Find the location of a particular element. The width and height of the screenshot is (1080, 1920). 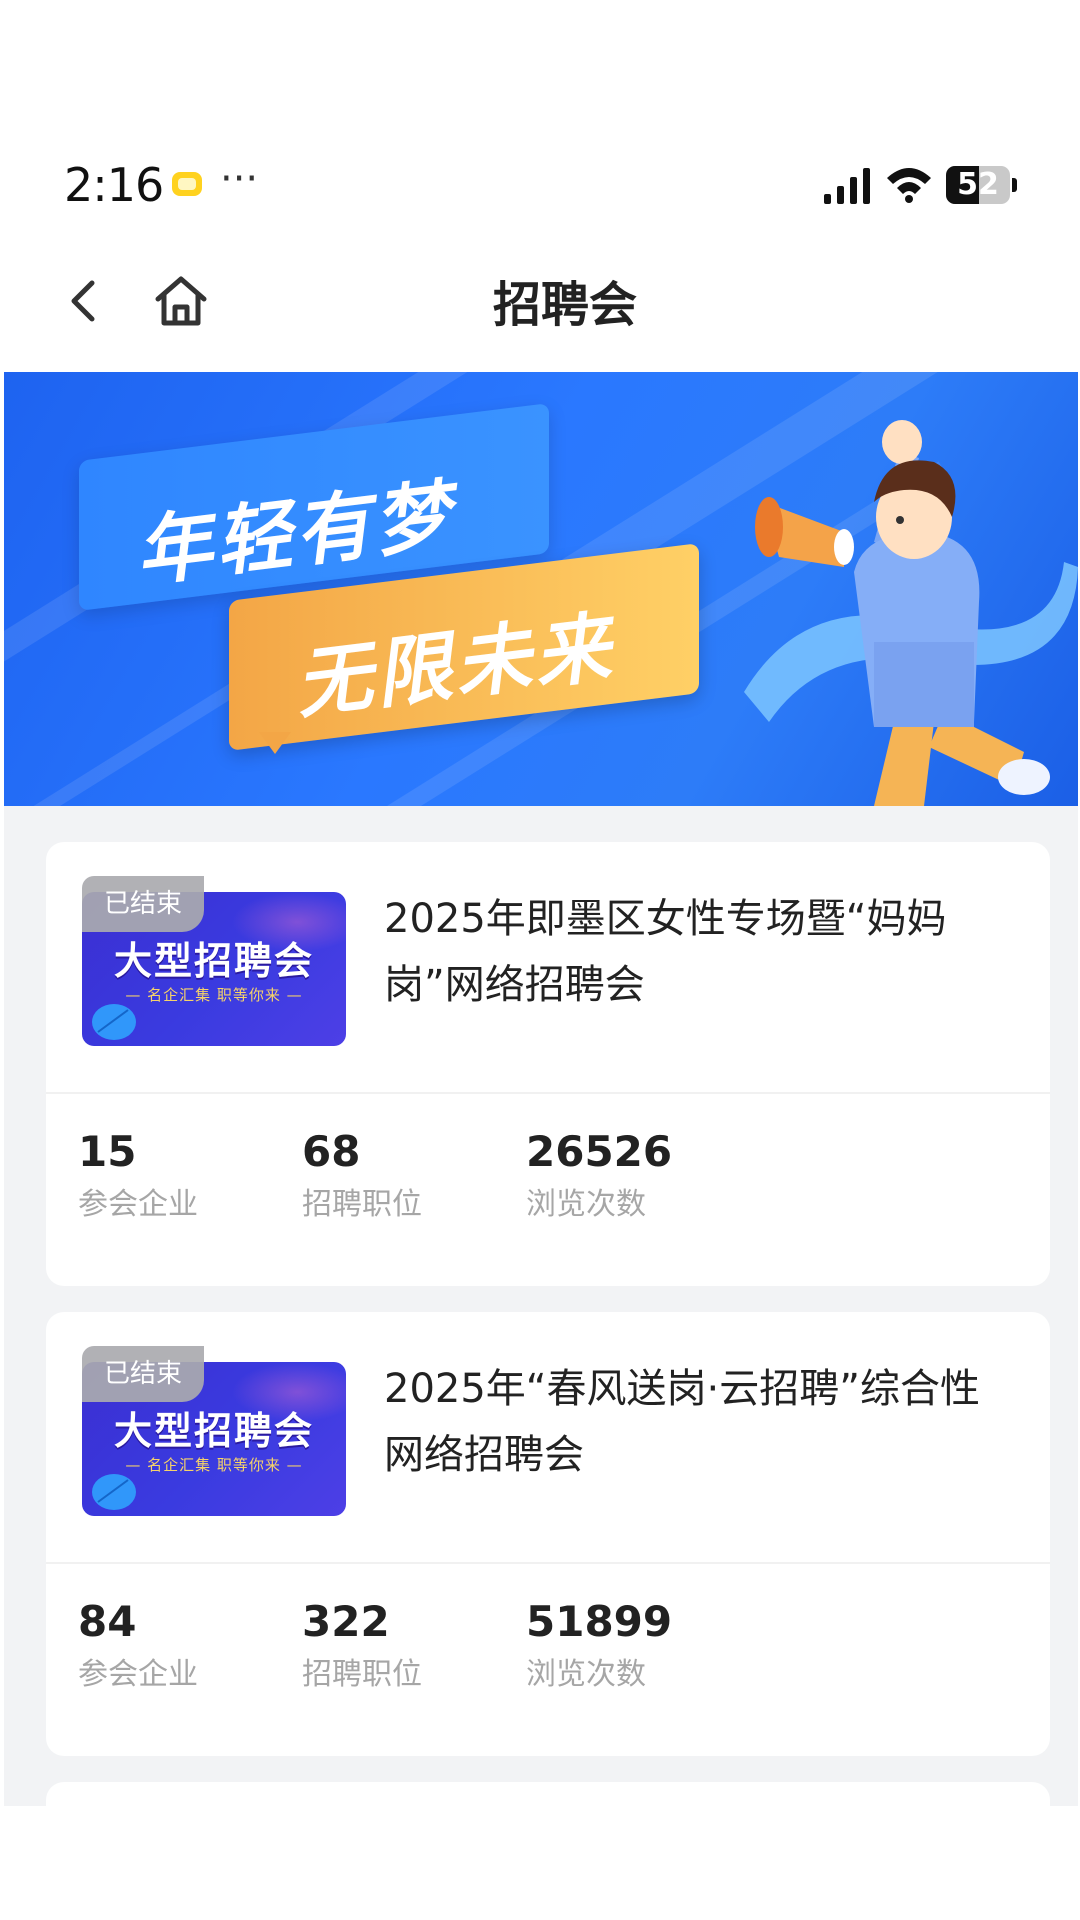

chevron-left-icon is located at coordinates (83, 301).